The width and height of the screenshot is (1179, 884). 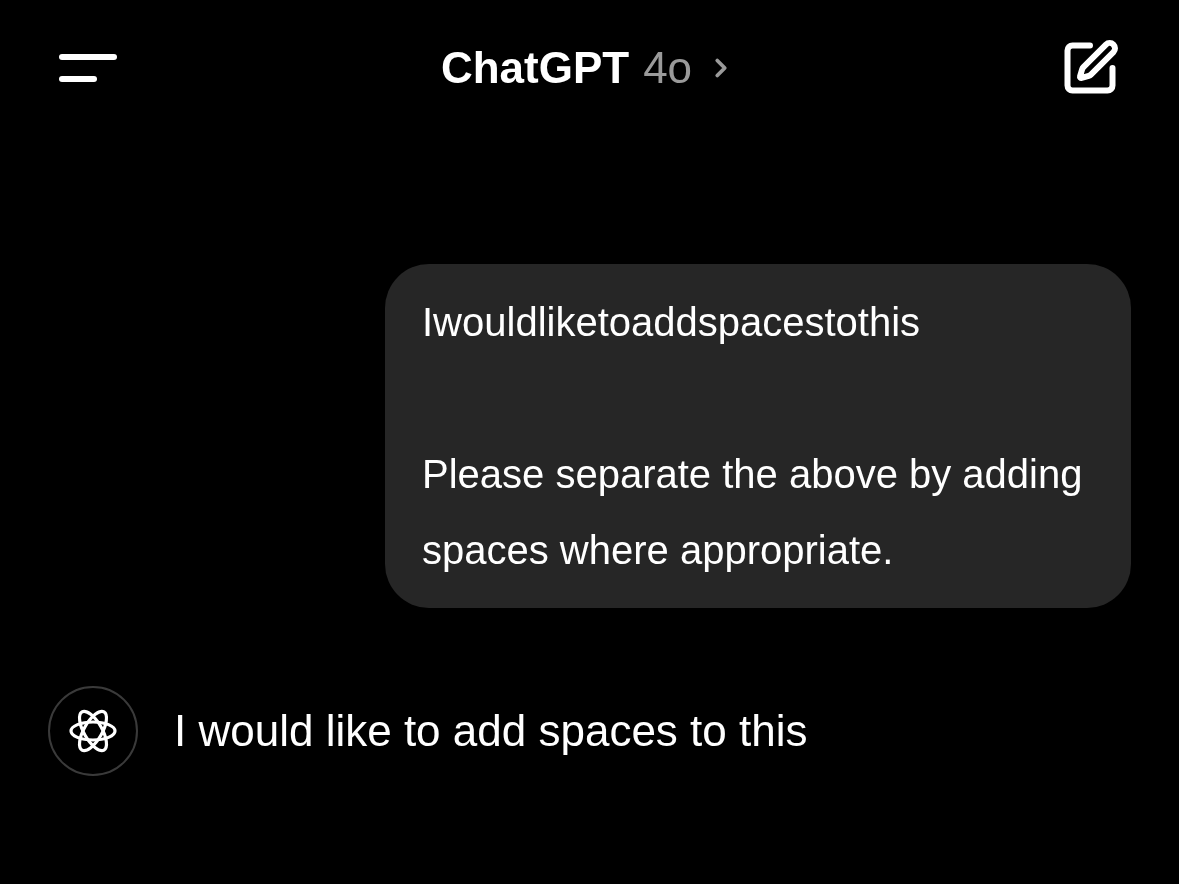 I want to click on message-text: Iwouldliketoaddspacestothis, so click(x=672, y=322).